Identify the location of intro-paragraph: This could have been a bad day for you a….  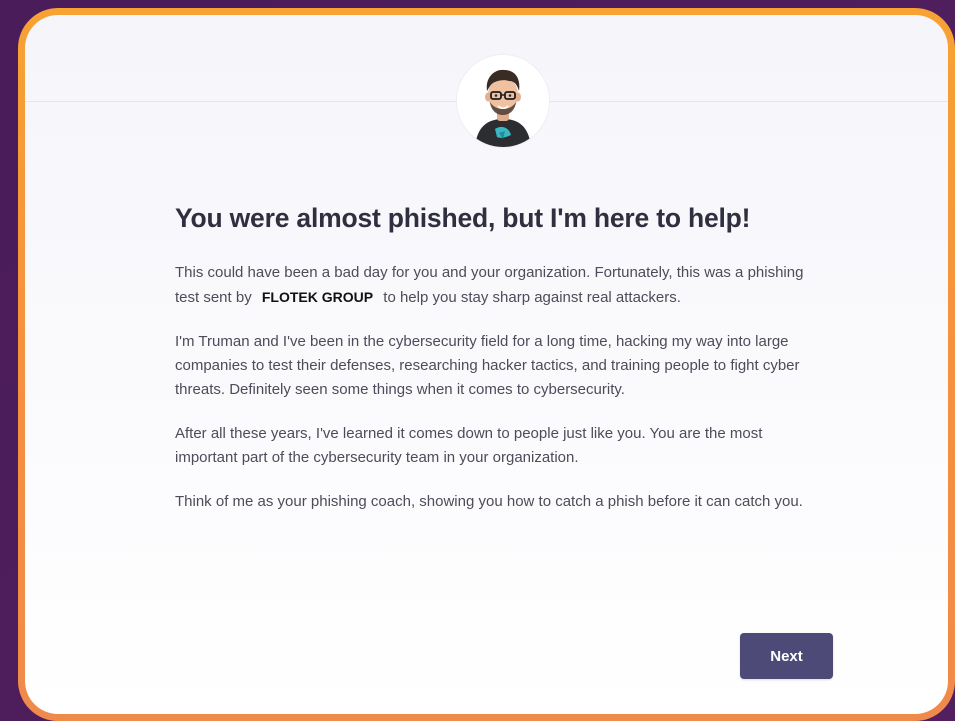
(500, 285).